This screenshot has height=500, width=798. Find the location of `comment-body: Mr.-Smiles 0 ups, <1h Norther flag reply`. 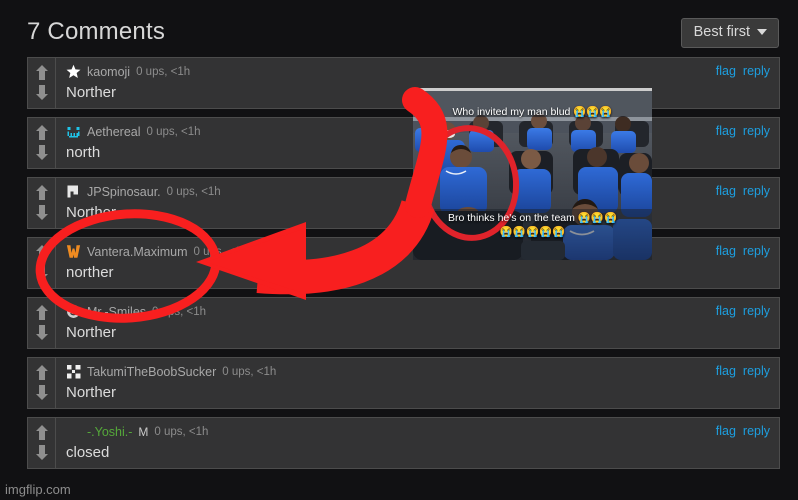

comment-body: Mr.-Smiles 0 ups, <1h Norther flag reply is located at coordinates (417, 323).